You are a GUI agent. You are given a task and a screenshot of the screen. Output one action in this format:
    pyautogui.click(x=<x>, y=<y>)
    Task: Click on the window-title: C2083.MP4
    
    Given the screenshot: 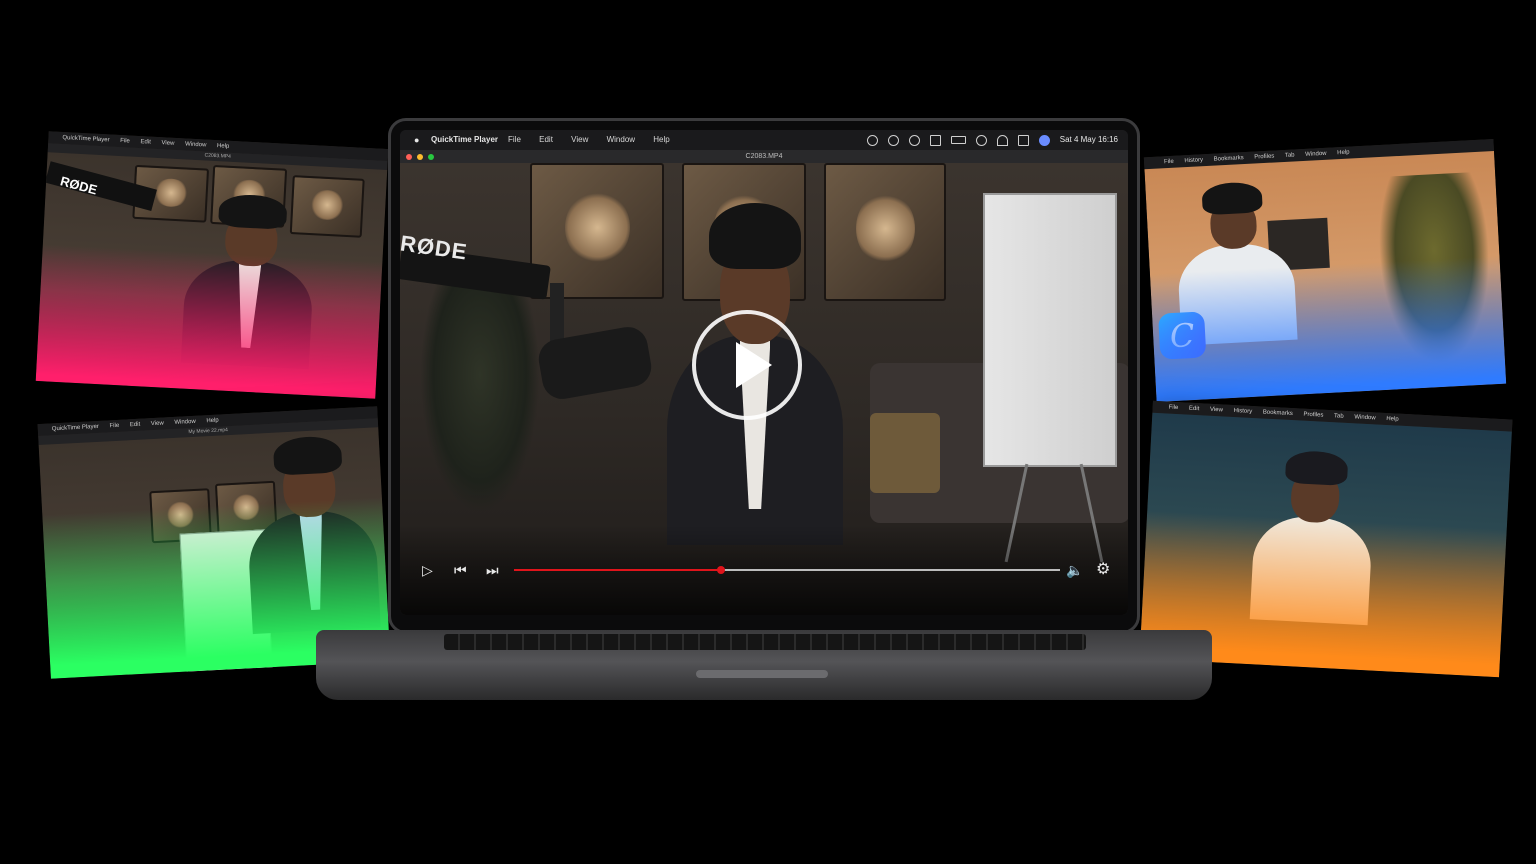 What is the action you would take?
    pyautogui.click(x=764, y=156)
    